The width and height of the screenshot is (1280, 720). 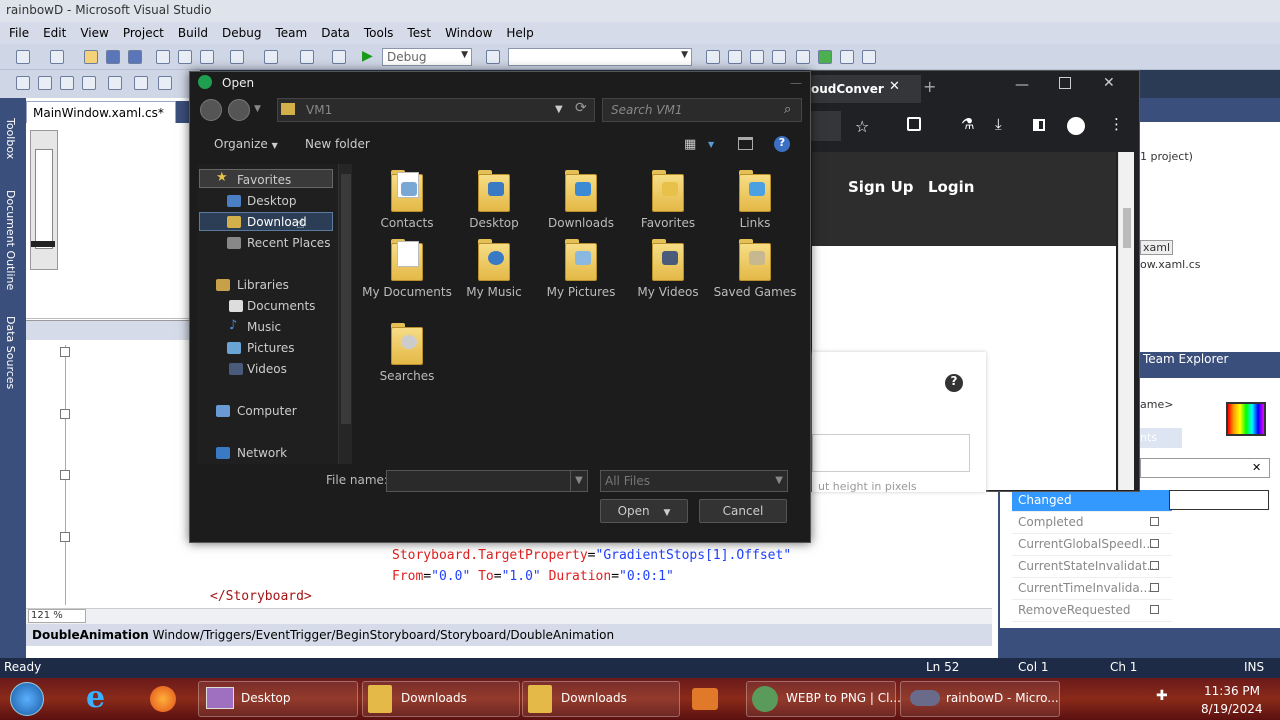 What do you see at coordinates (929, 86) in the screenshot?
I see `new-tab-icon: +` at bounding box center [929, 86].